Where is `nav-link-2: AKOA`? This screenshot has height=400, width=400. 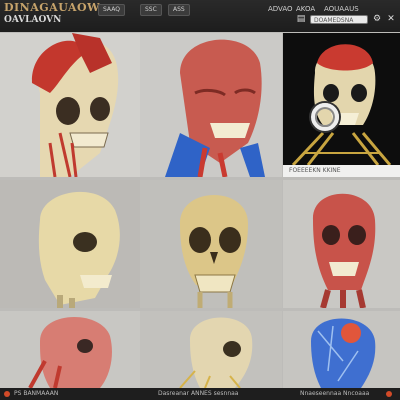
nav-link-2: AKOA is located at coordinates (305, 9).